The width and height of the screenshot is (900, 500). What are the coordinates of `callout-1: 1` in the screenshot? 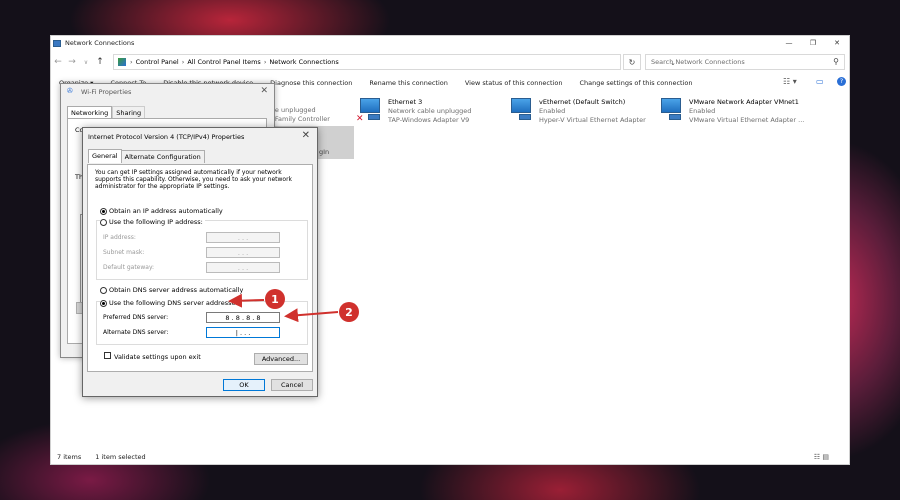 It's located at (275, 299).